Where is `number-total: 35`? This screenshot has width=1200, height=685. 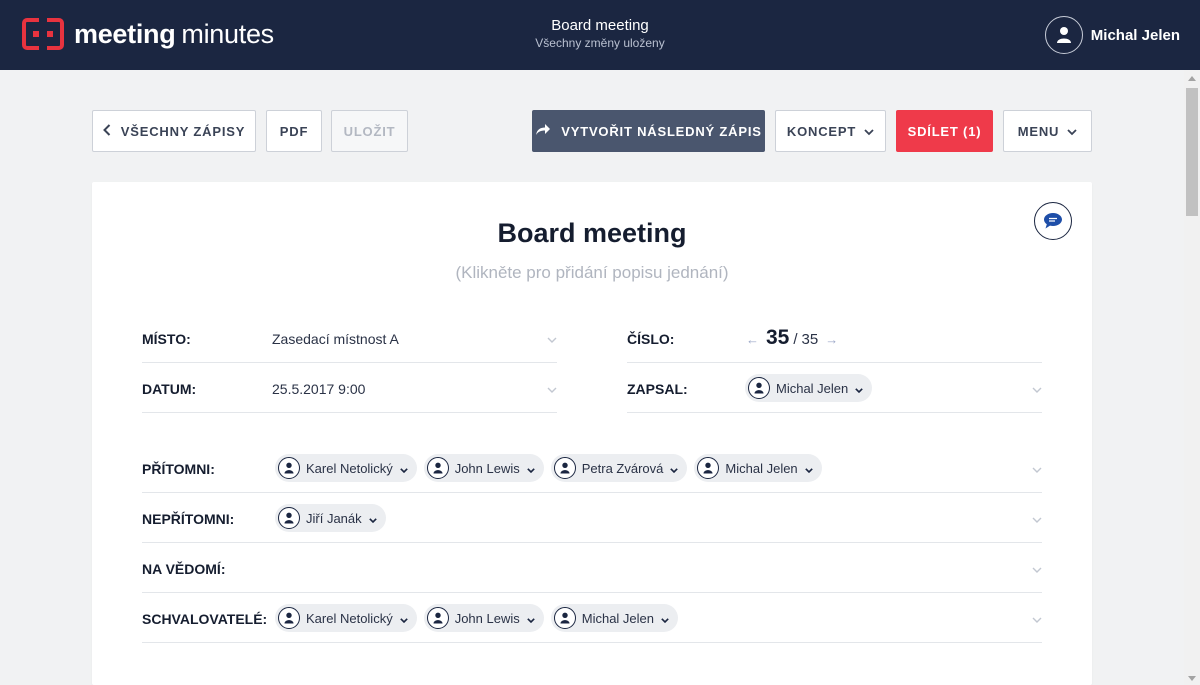 number-total: 35 is located at coordinates (810, 339).